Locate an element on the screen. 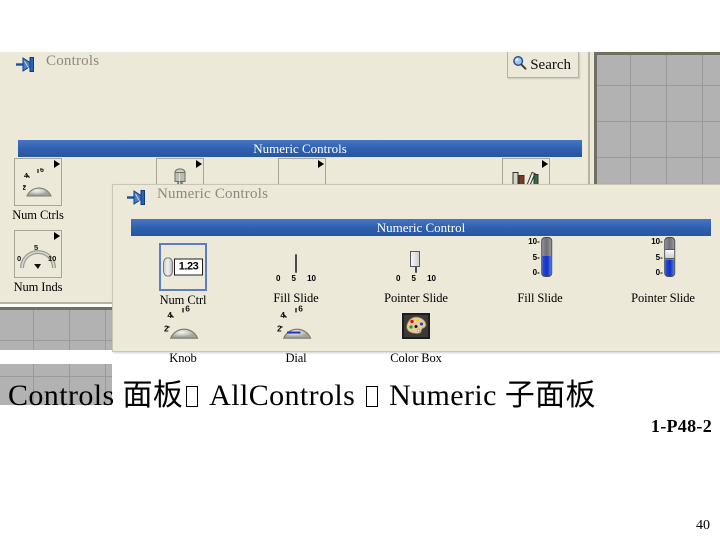 The height and width of the screenshot is (540, 720). horizontal-pointer-slide-icon: 0 5 10 is located at coordinates (416, 267).